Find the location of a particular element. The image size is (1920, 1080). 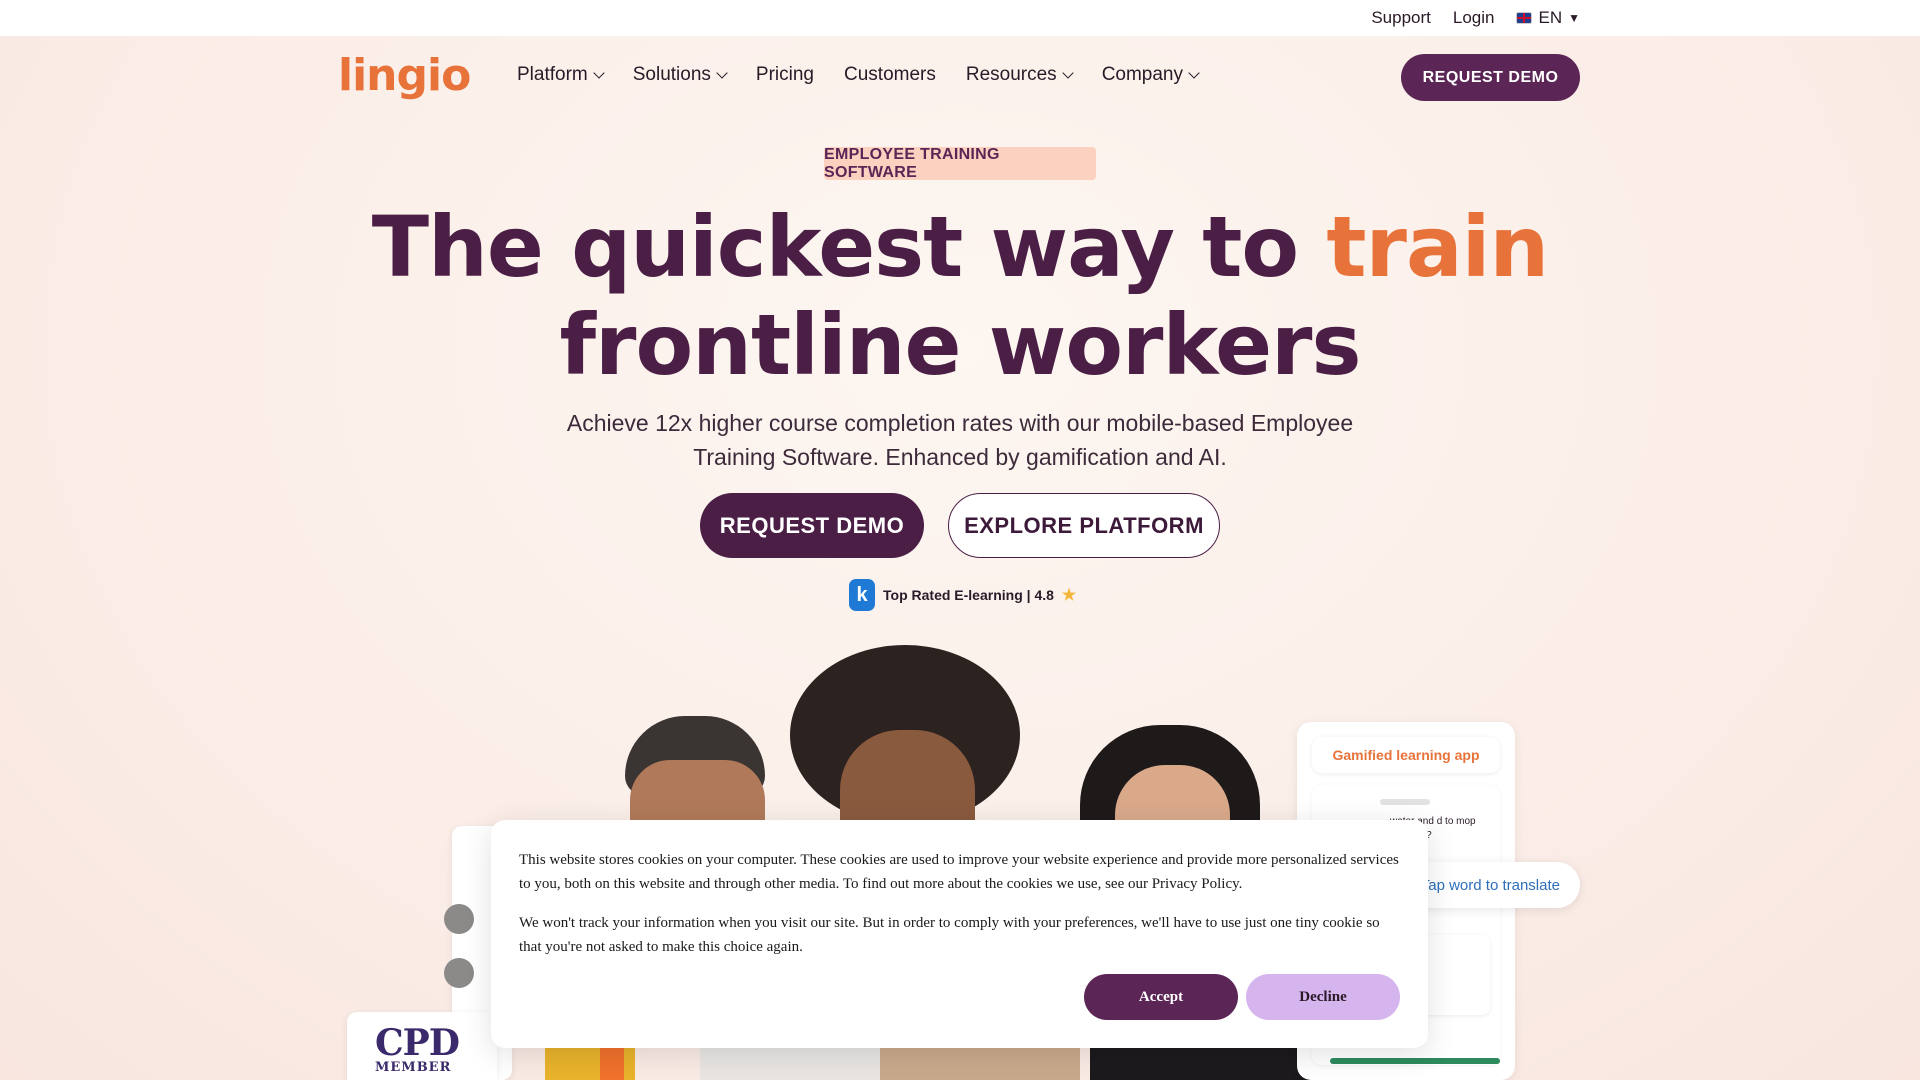

cookie-buttons: Accept Decline is located at coordinates (1242, 997).